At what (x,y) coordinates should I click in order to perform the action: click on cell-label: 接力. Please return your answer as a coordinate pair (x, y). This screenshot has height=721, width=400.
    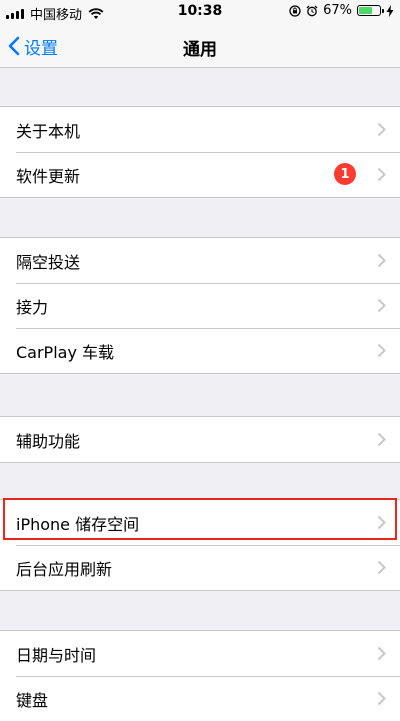
    Looking at the image, I should click on (32, 307).